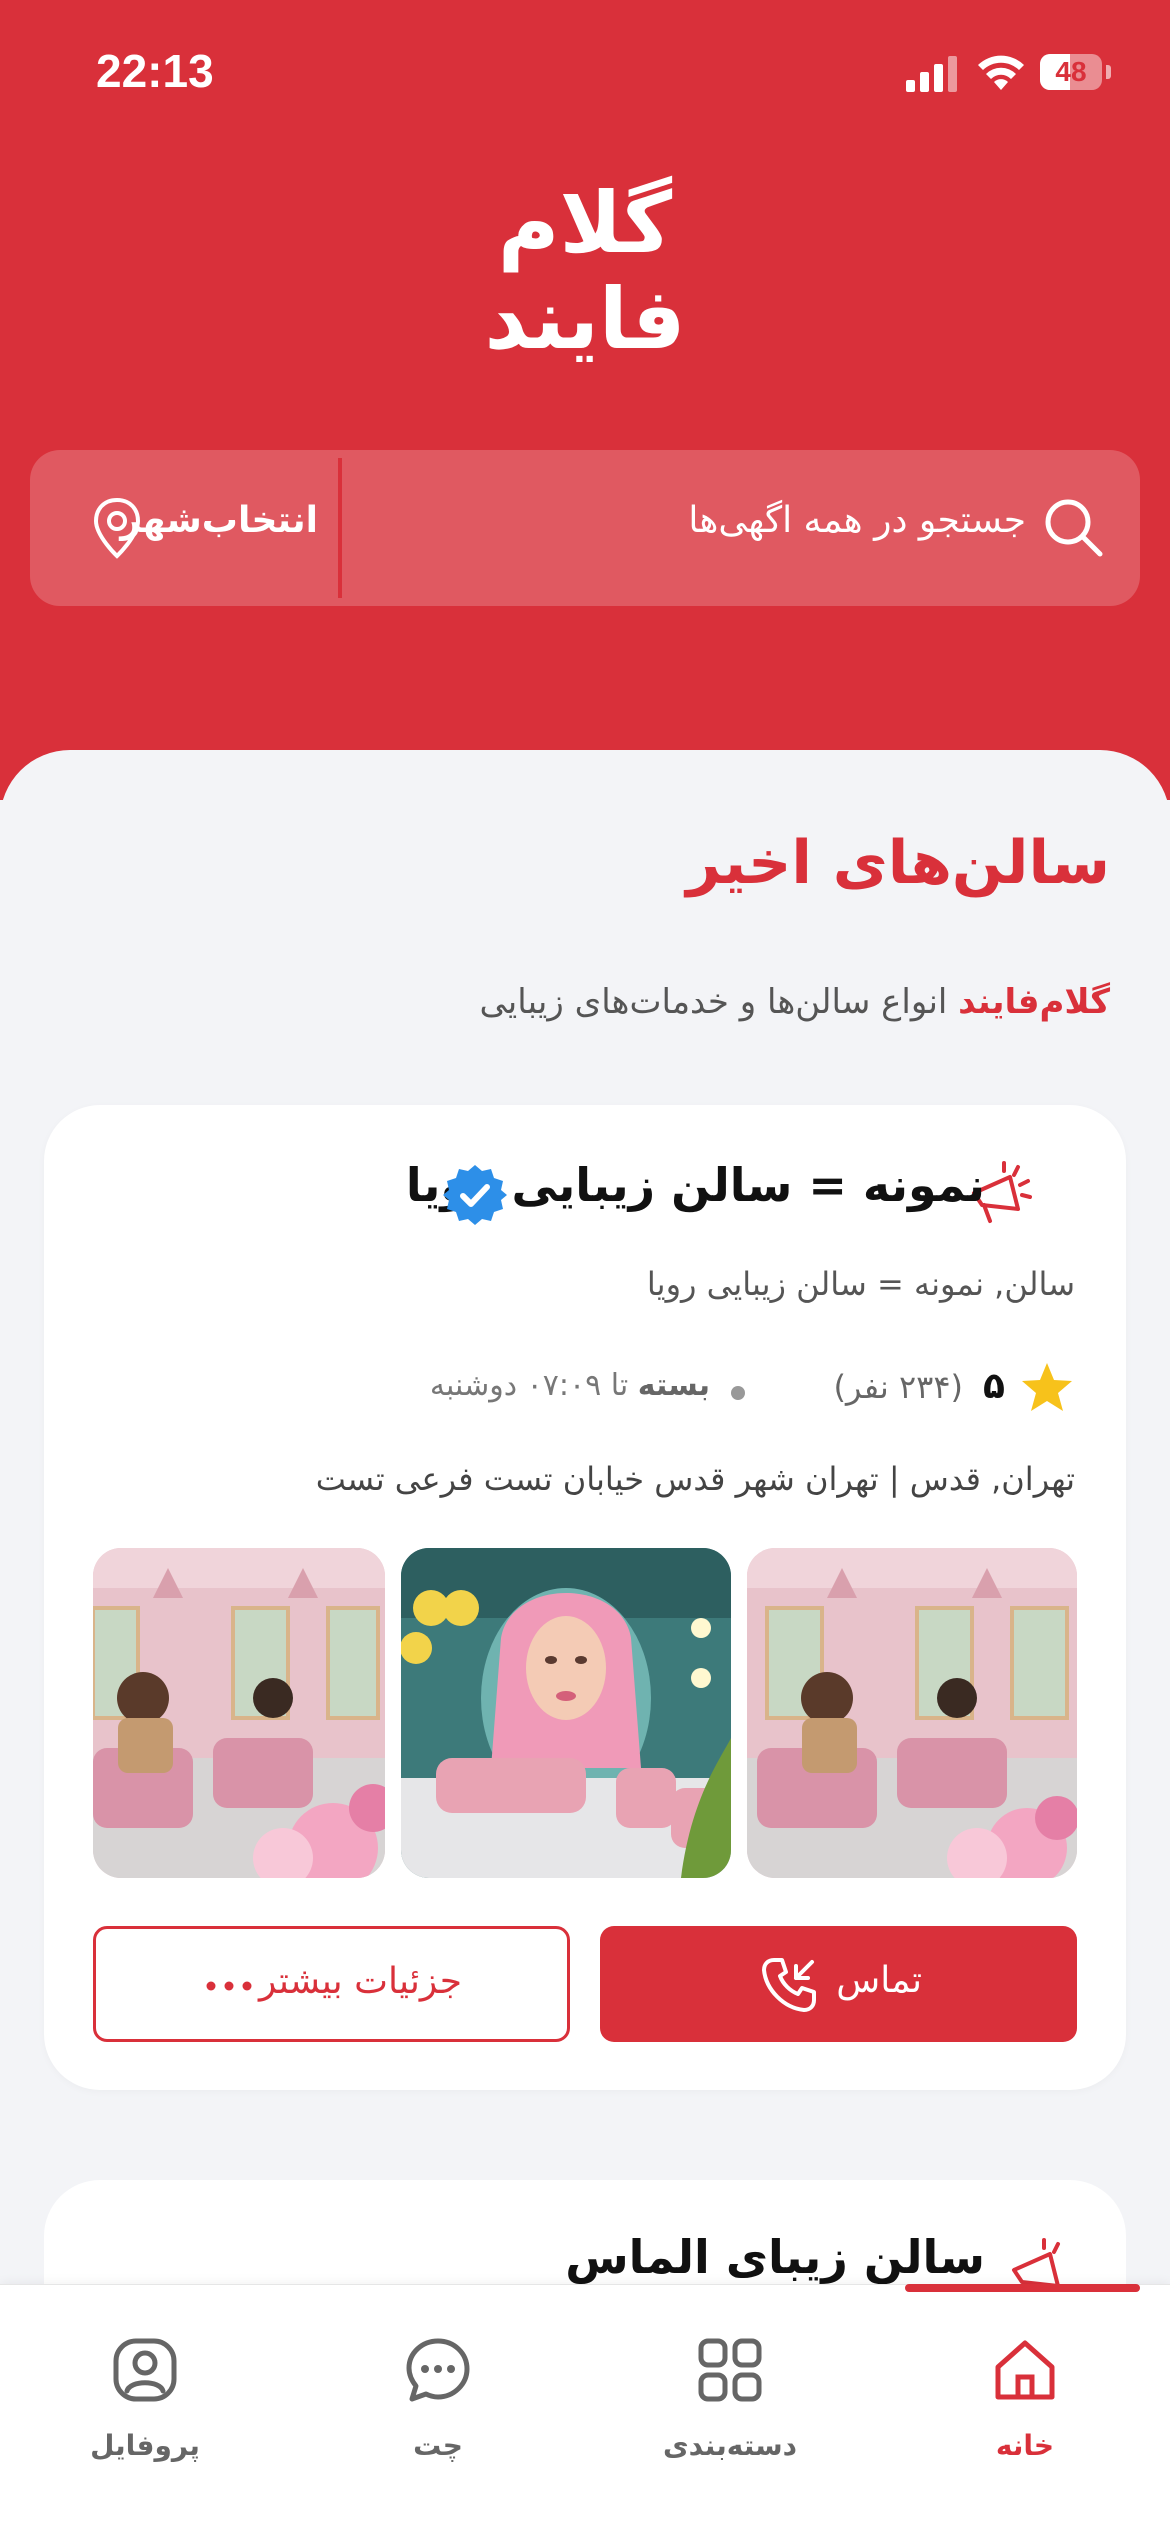  Describe the element at coordinates (860, 1284) in the screenshot. I see `salon-category: سالن, نمونه = سالن زیبایی رویا` at that location.